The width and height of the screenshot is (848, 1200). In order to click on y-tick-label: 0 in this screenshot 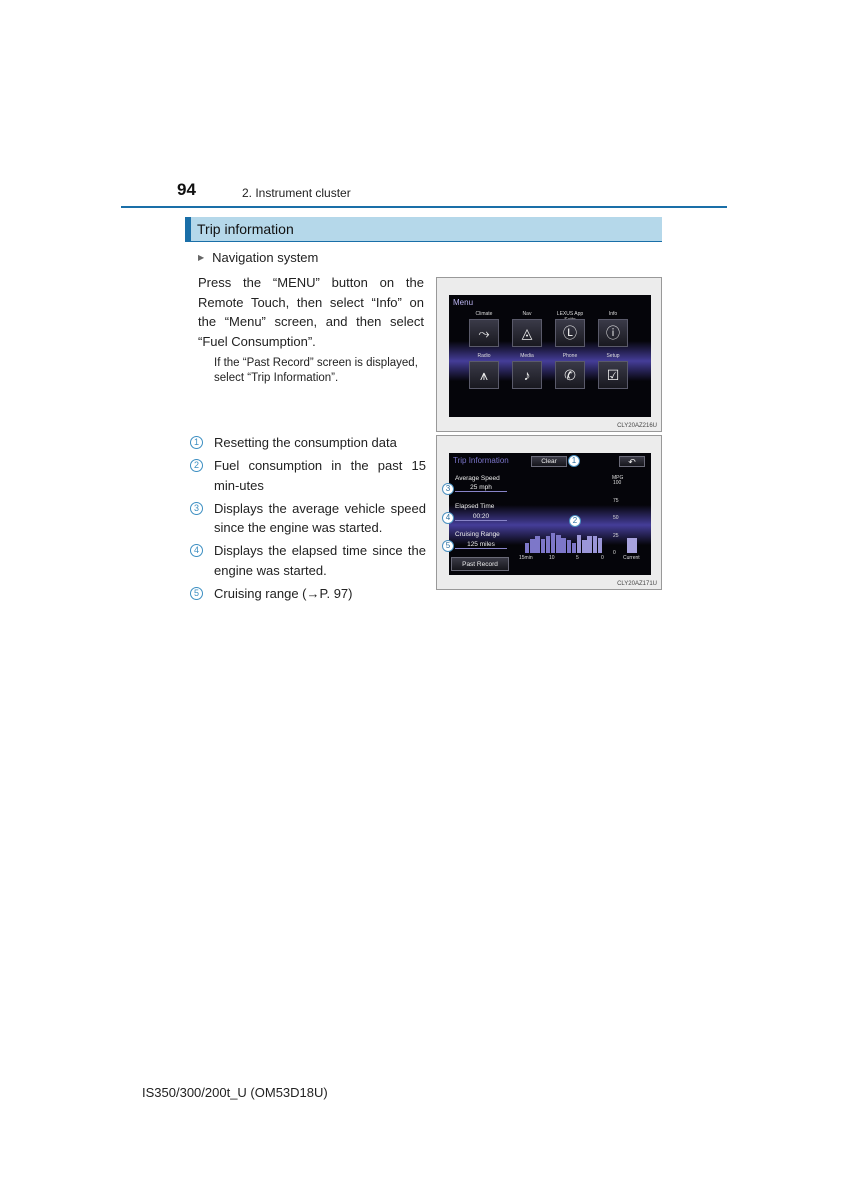, I will do `click(614, 553)`.